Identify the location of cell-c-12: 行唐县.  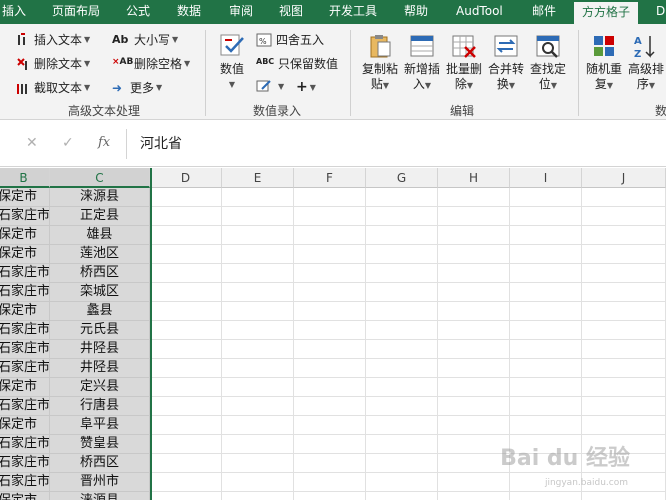
(100, 406).